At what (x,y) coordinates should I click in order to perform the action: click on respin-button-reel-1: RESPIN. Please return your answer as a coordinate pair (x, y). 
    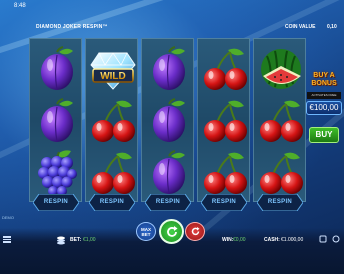
    Looking at the image, I should click on (56, 202).